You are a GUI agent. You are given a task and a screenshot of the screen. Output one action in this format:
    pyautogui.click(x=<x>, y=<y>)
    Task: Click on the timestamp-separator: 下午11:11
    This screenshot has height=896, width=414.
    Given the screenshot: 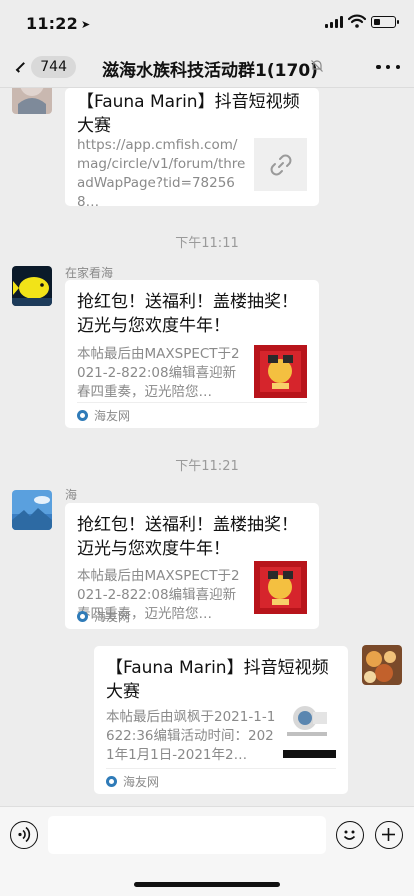 What is the action you would take?
    pyautogui.click(x=207, y=243)
    